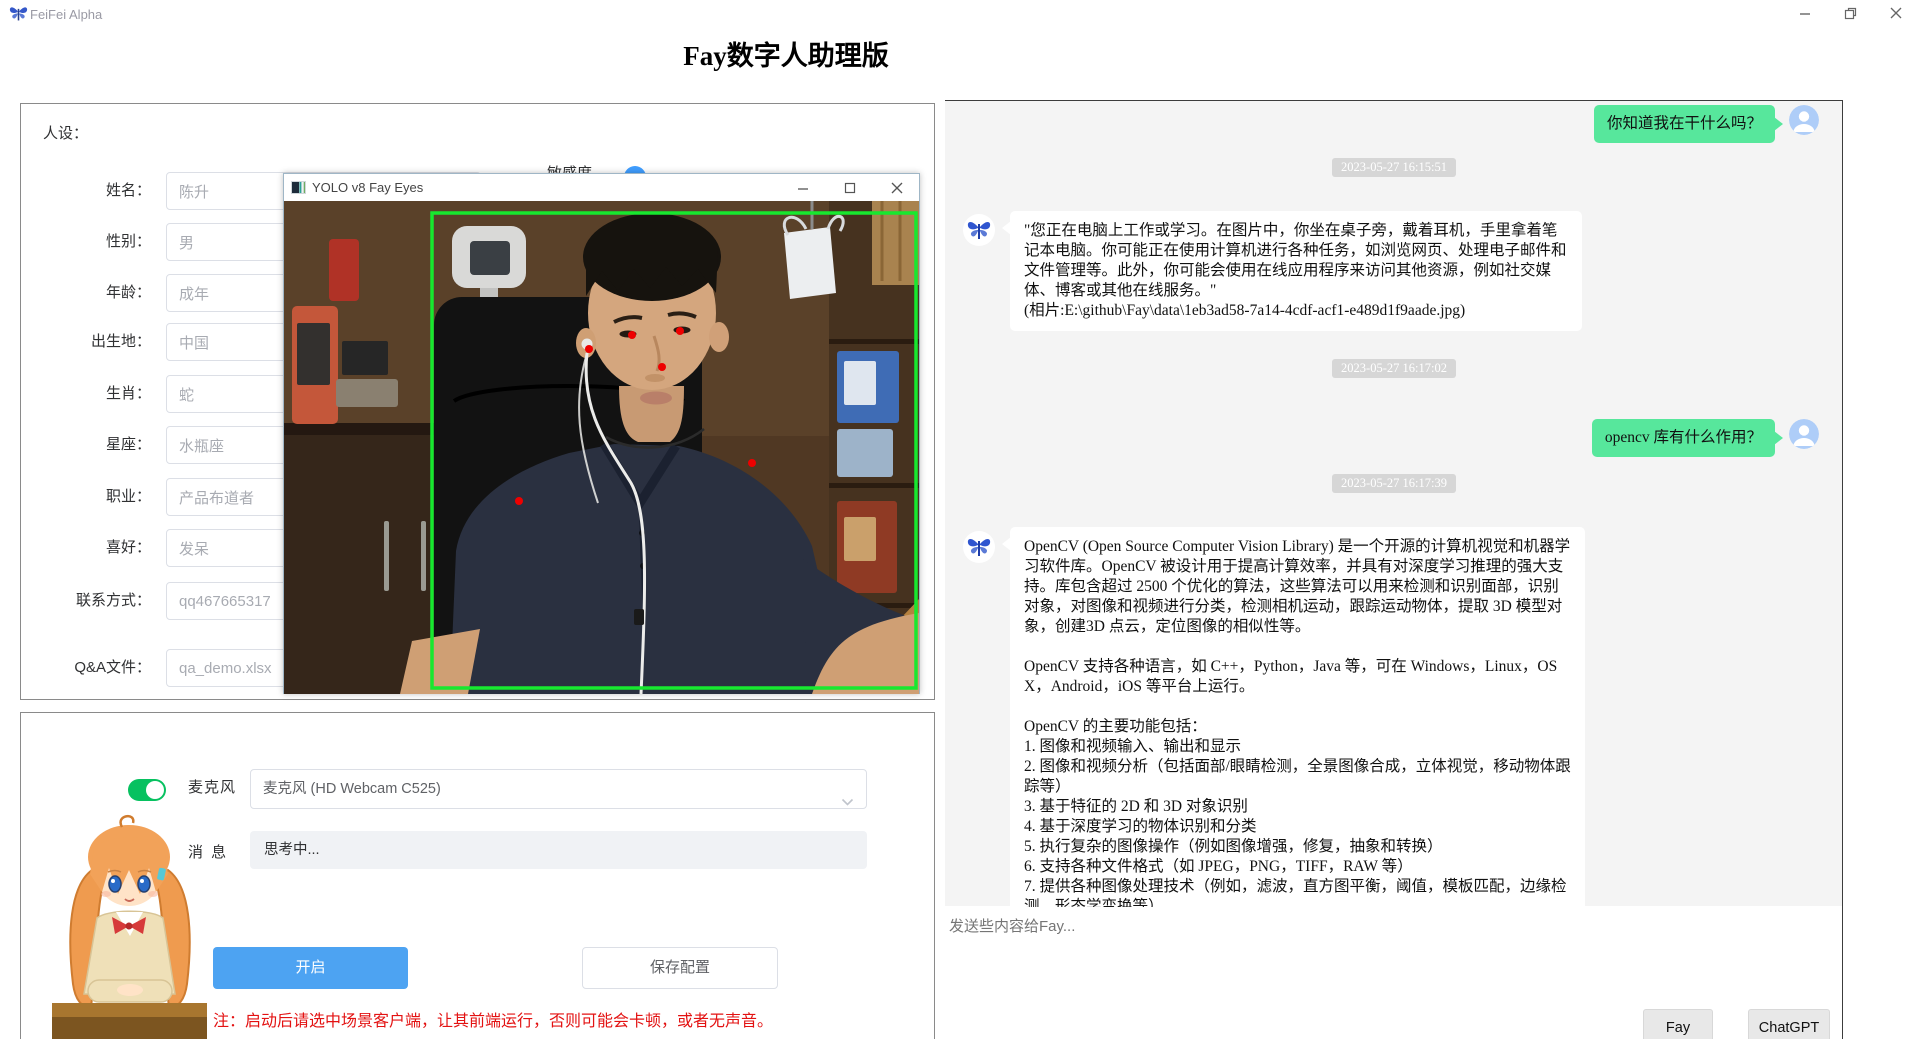 The image size is (1912, 1039). I want to click on yolo-window-title: YOLO v8 Fay Eyes, so click(368, 187).